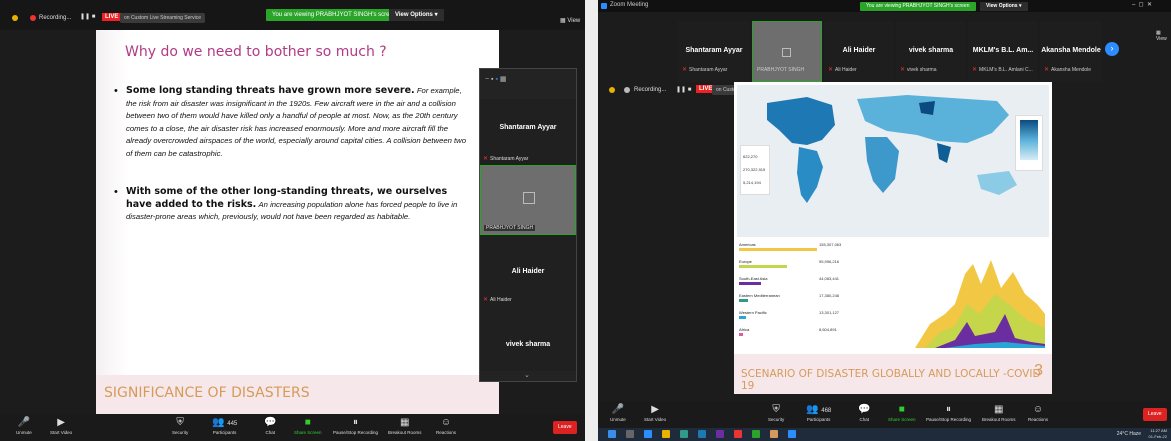  What do you see at coordinates (666, 434) in the screenshot?
I see `explorer-icon` at bounding box center [666, 434].